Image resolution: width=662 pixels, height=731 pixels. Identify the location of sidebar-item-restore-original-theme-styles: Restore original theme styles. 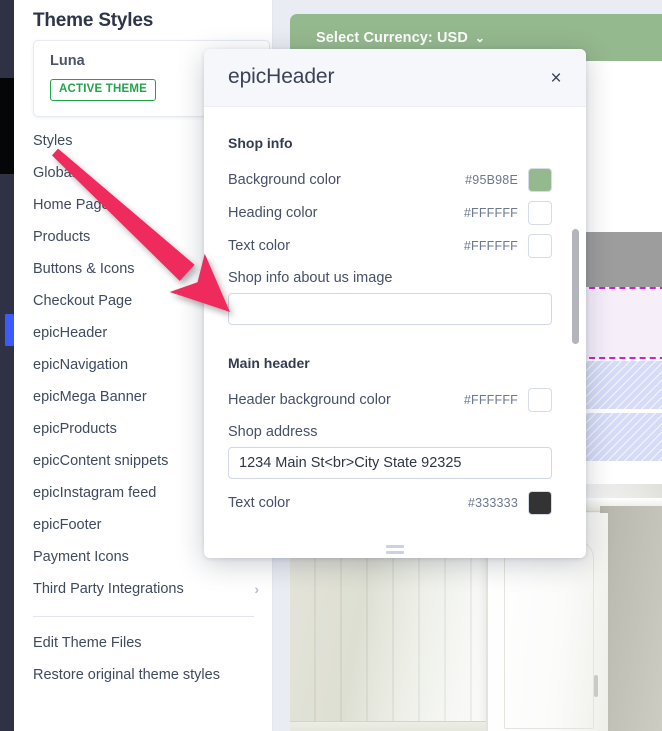
(143, 675).